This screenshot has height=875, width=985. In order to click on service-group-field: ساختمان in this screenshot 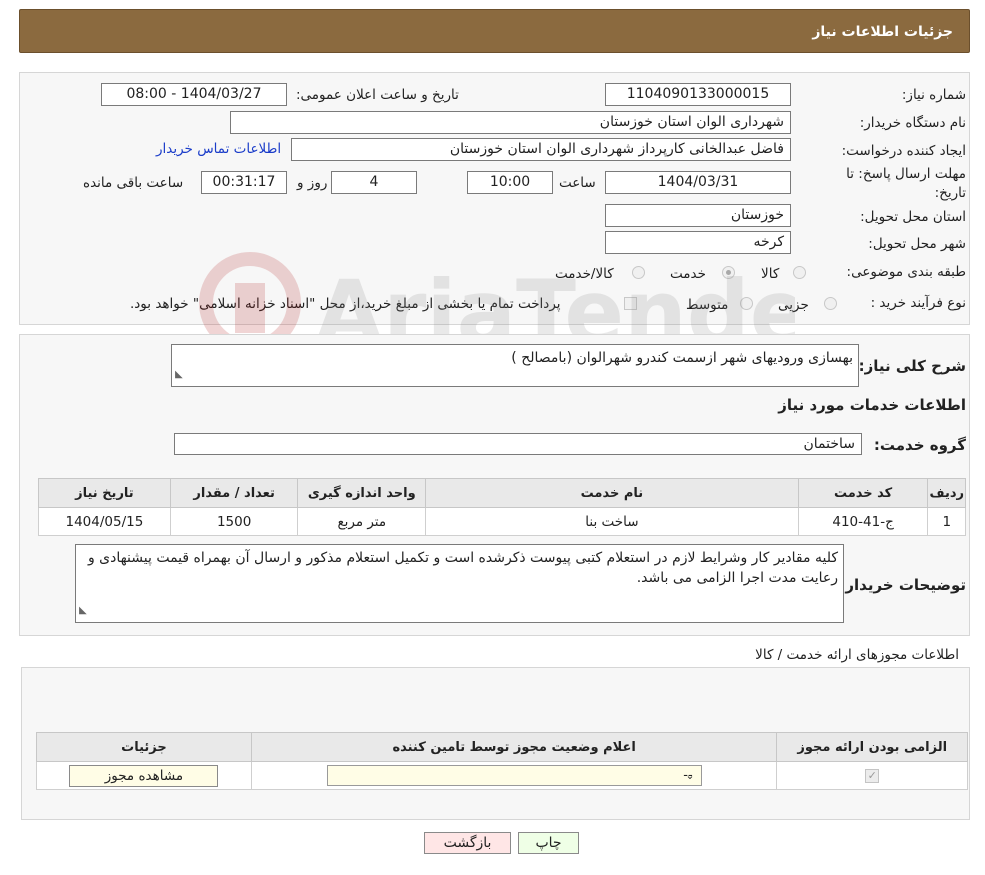, I will do `click(518, 444)`.